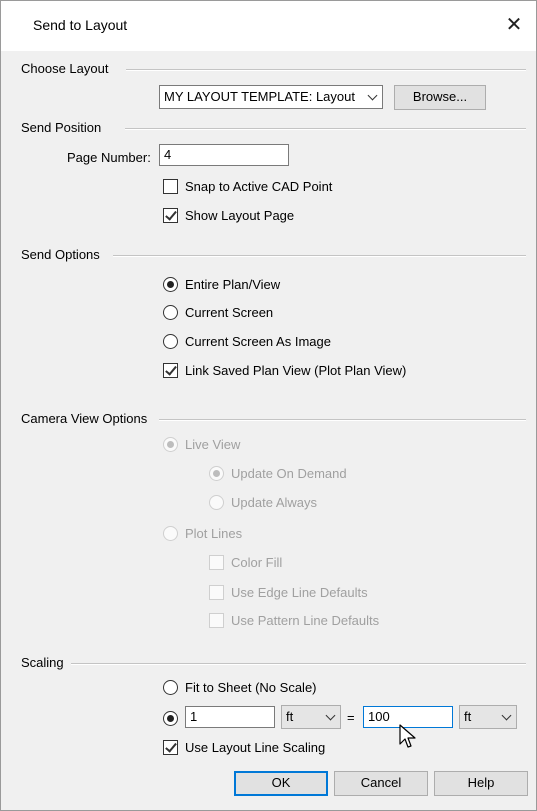 Image resolution: width=537 pixels, height=811 pixels. Describe the element at coordinates (170, 312) in the screenshot. I see `current-screen-radio` at that location.